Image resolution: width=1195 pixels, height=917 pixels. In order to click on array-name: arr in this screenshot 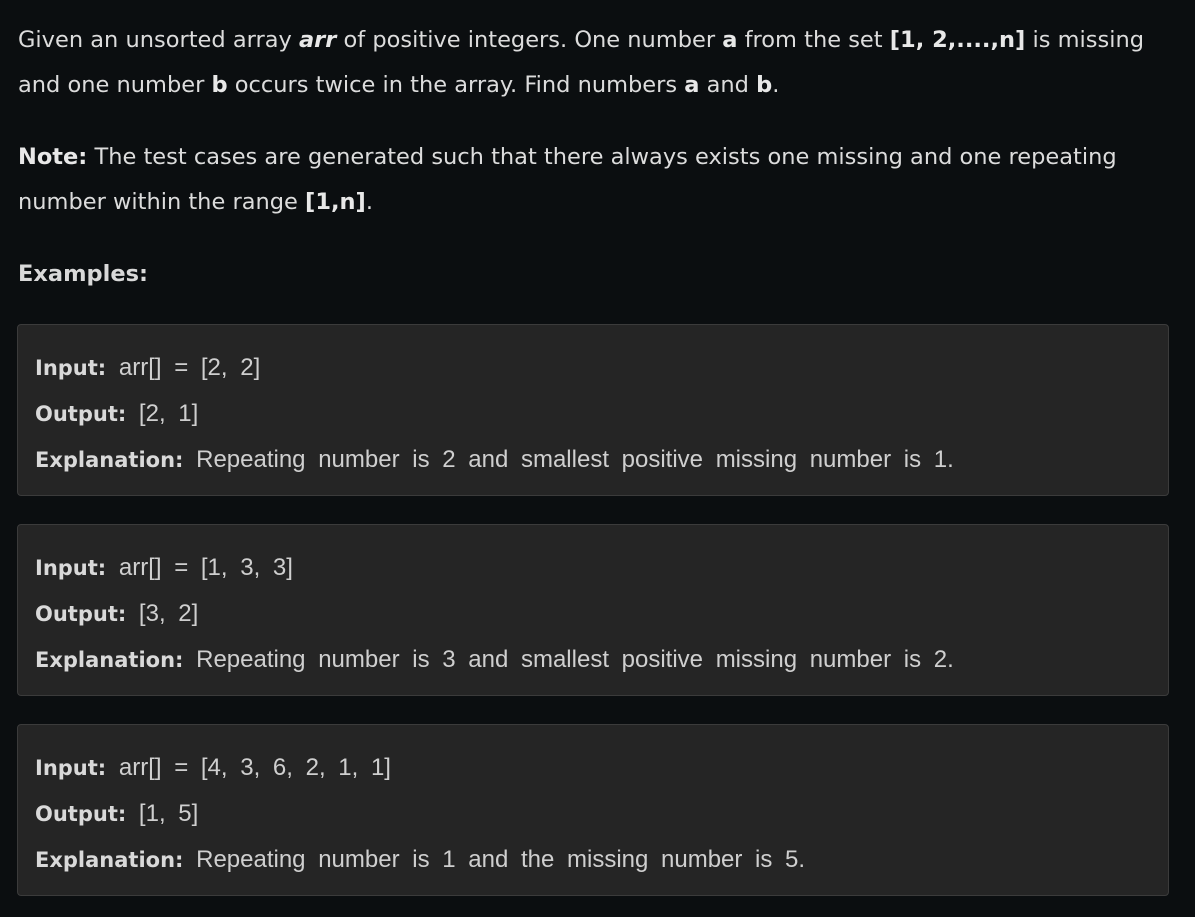, I will do `click(317, 40)`.